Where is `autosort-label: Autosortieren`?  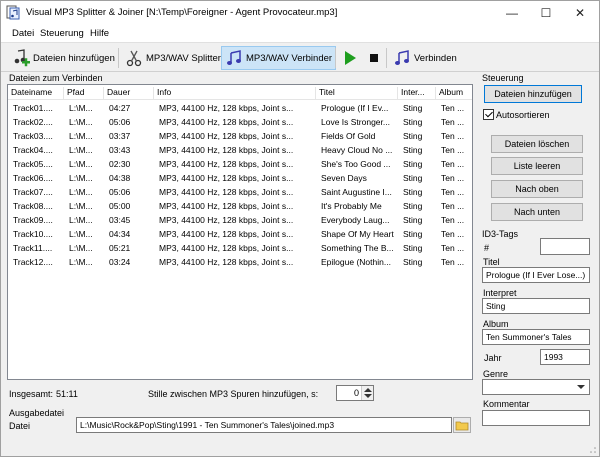 autosort-label: Autosortieren is located at coordinates (523, 115).